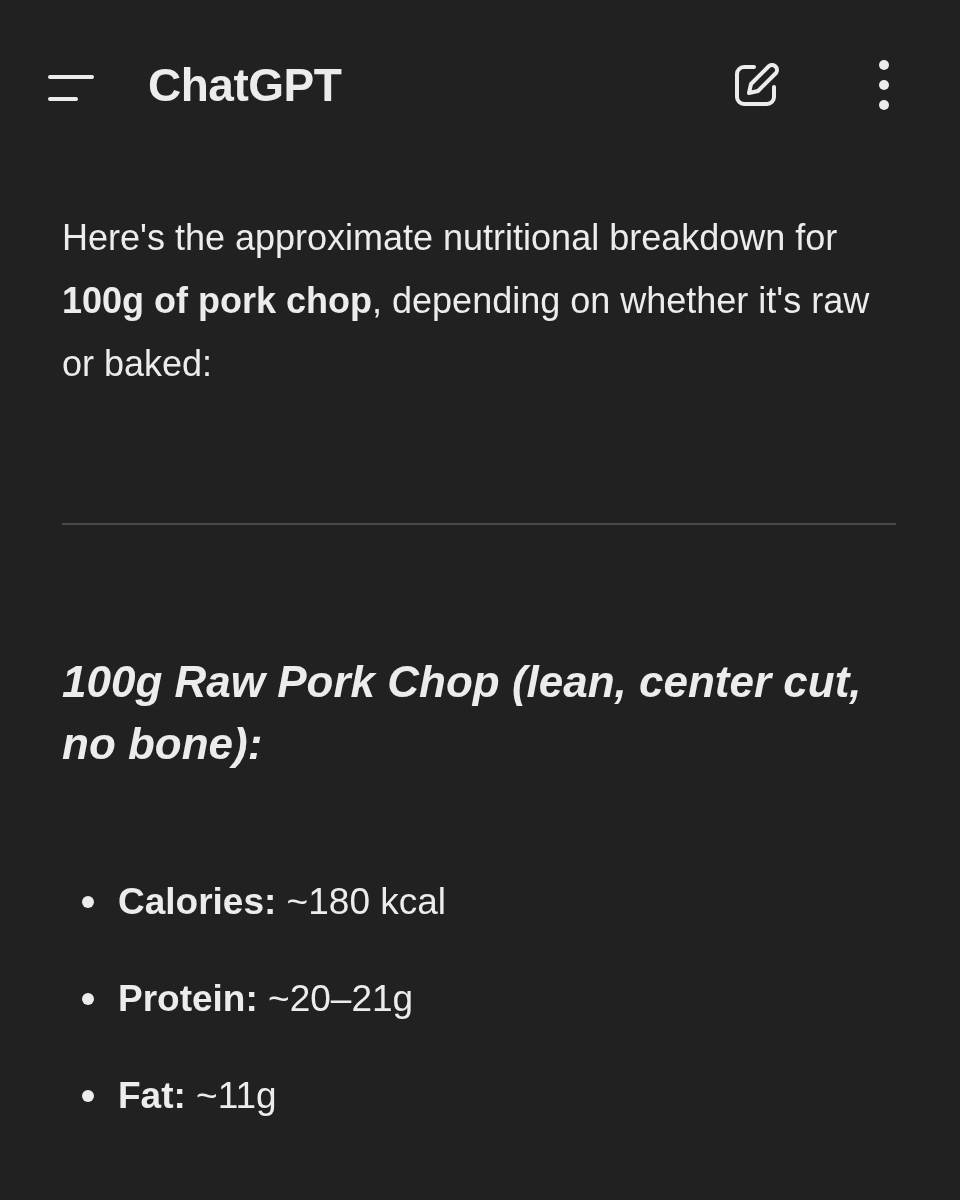 Image resolution: width=960 pixels, height=1200 pixels. Describe the element at coordinates (466, 301) in the screenshot. I see `message-paragraph: Here's the approximate nutritional breakdown for 100g of pork chop, depending on whether it's raw or baked:` at that location.